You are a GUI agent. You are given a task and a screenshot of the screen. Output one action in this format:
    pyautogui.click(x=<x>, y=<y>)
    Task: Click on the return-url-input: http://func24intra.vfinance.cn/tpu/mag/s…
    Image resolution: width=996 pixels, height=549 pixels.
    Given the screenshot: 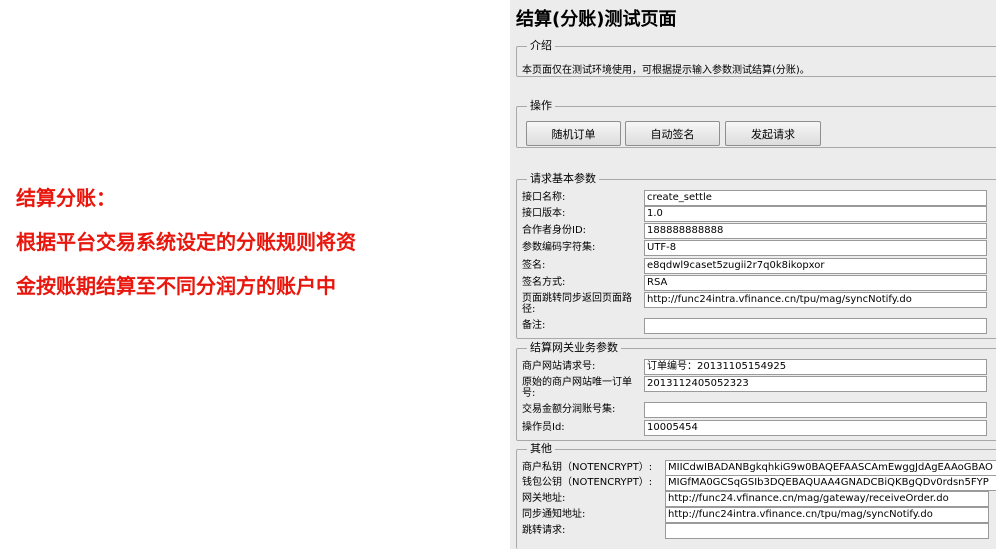 What is the action you would take?
    pyautogui.click(x=815, y=300)
    